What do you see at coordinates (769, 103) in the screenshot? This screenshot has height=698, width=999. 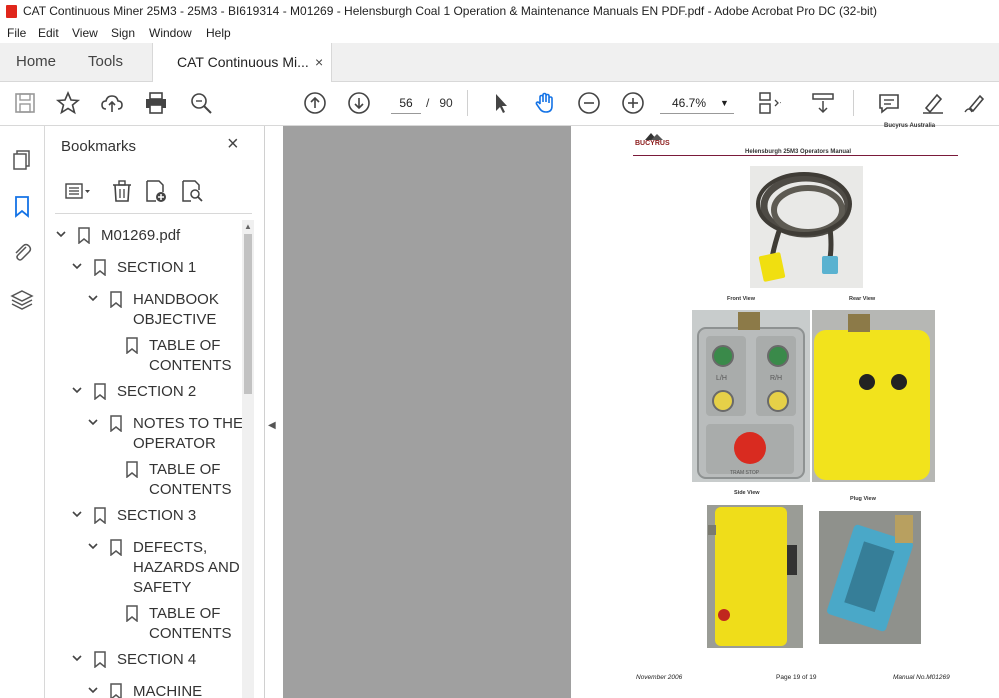 I see `page-display-icon` at bounding box center [769, 103].